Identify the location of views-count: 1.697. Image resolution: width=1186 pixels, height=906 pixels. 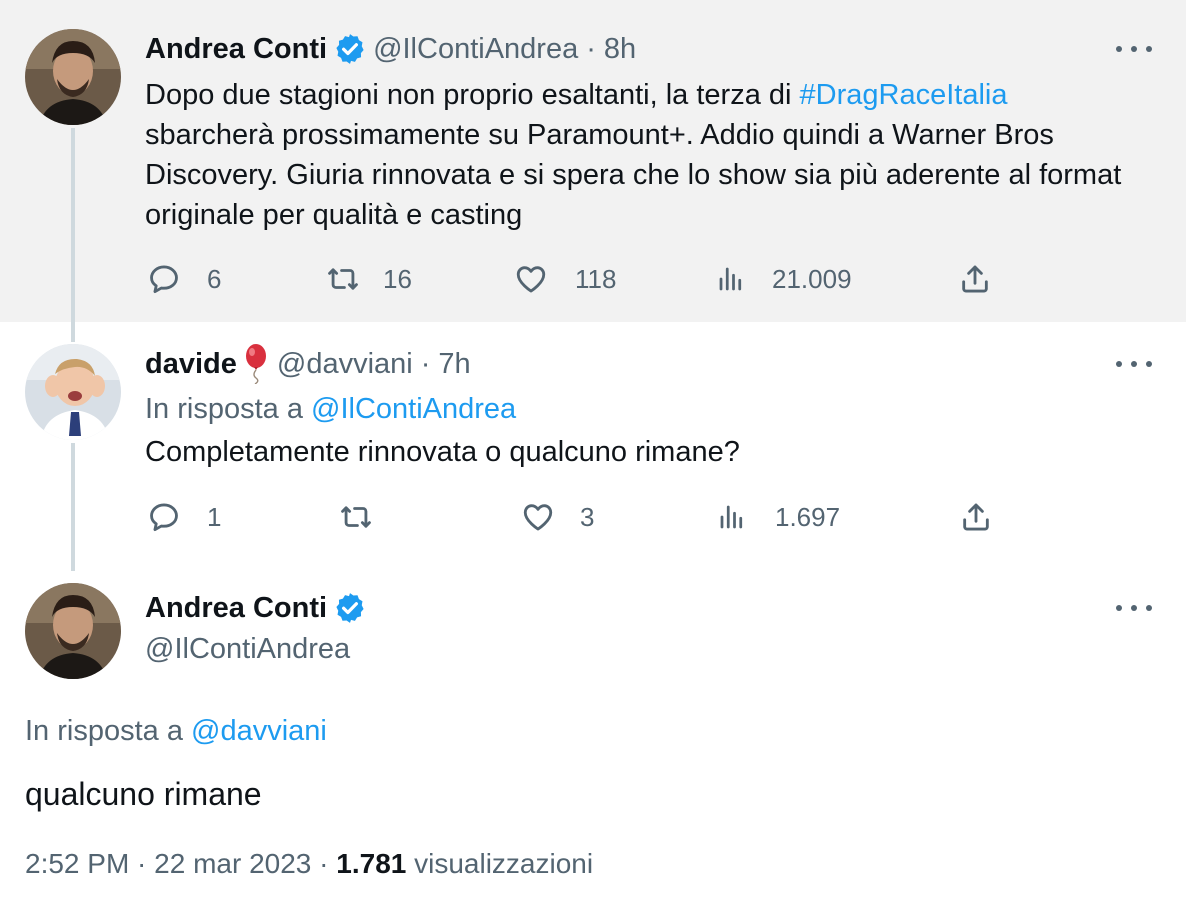
(808, 516).